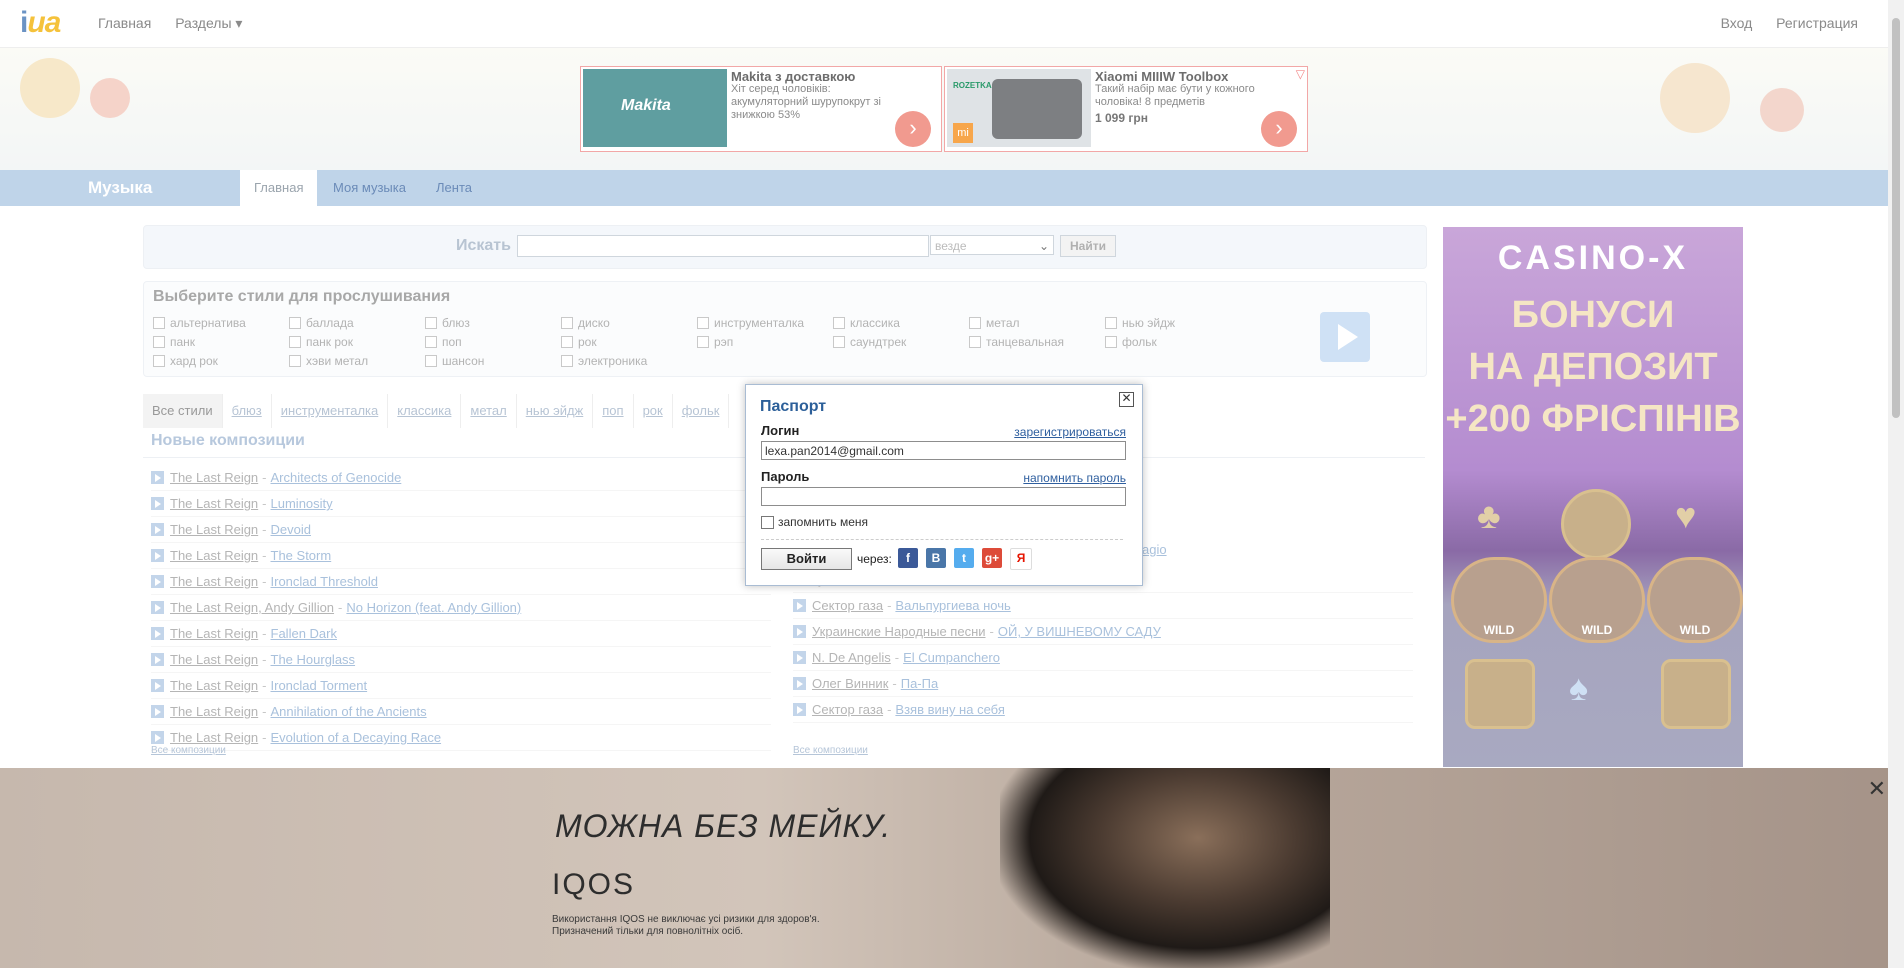 This screenshot has width=1904, height=968. What do you see at coordinates (425, 411) in the screenshot?
I see `genre-tab: классика` at bounding box center [425, 411].